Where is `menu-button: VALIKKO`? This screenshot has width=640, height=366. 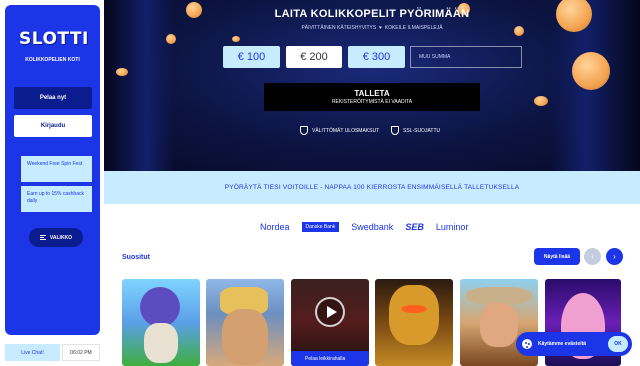 menu-button: VALIKKO is located at coordinates (56, 237).